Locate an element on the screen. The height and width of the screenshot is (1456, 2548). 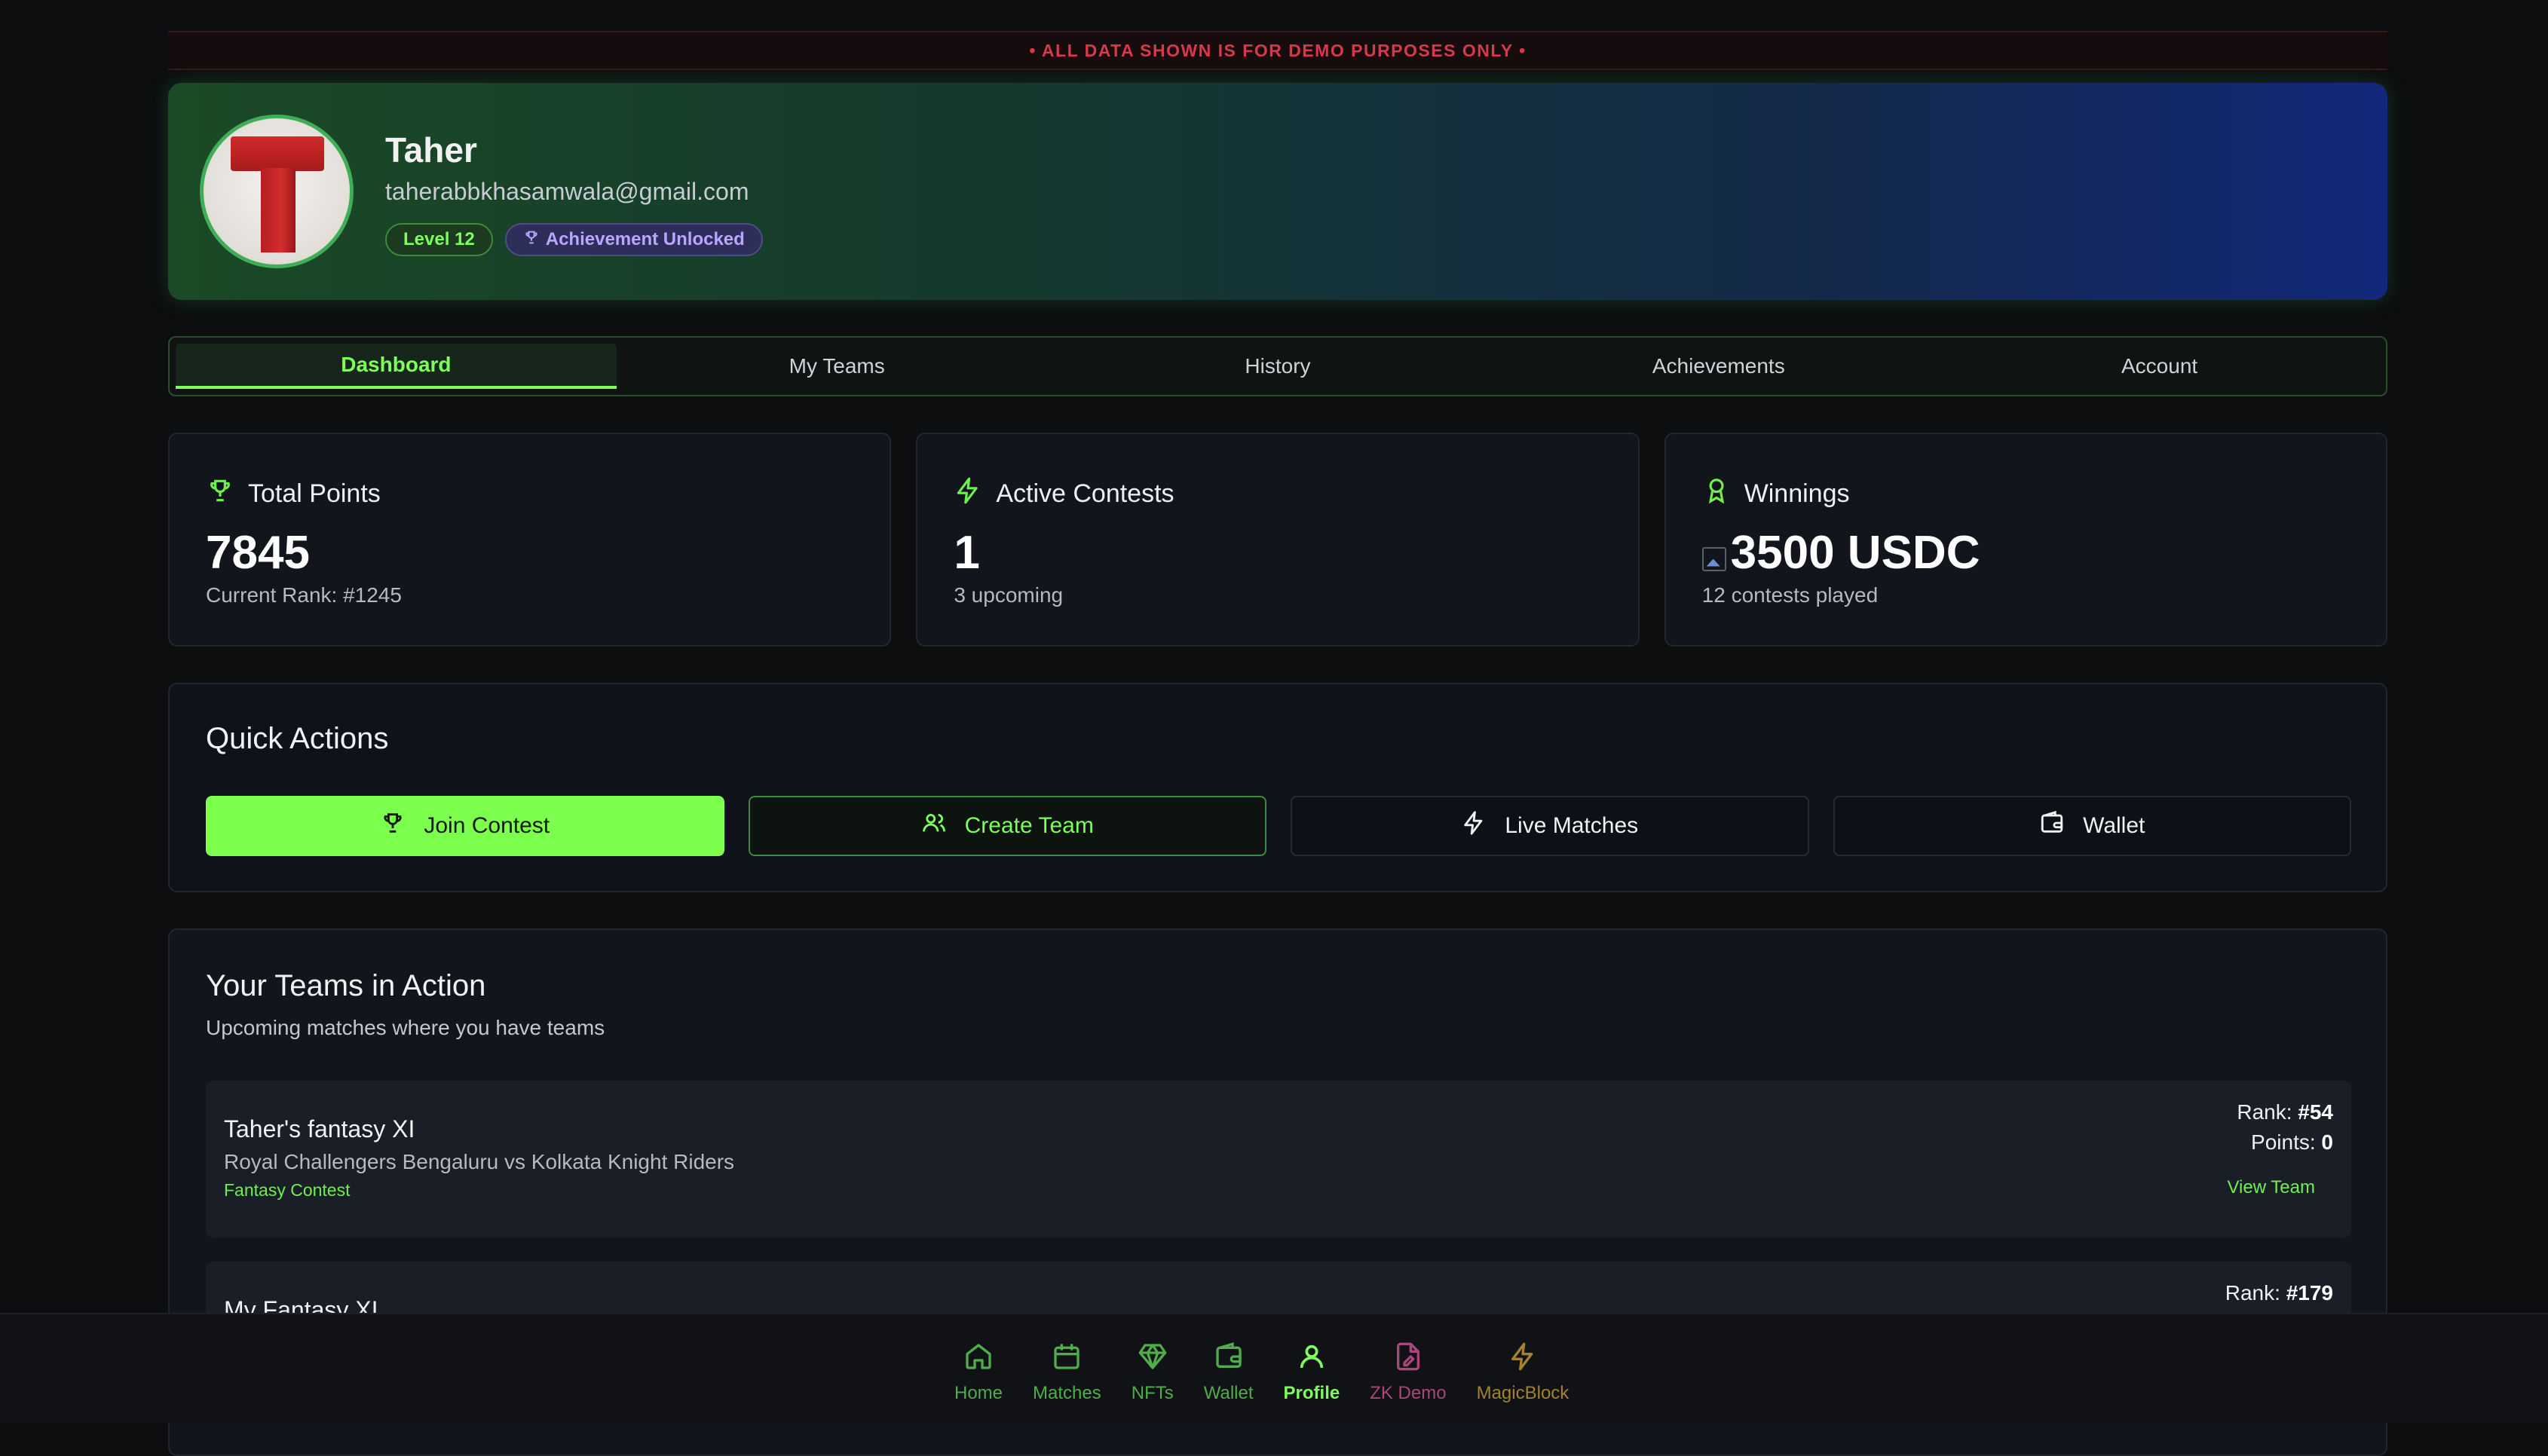
nav-label: Home is located at coordinates (978, 1393).